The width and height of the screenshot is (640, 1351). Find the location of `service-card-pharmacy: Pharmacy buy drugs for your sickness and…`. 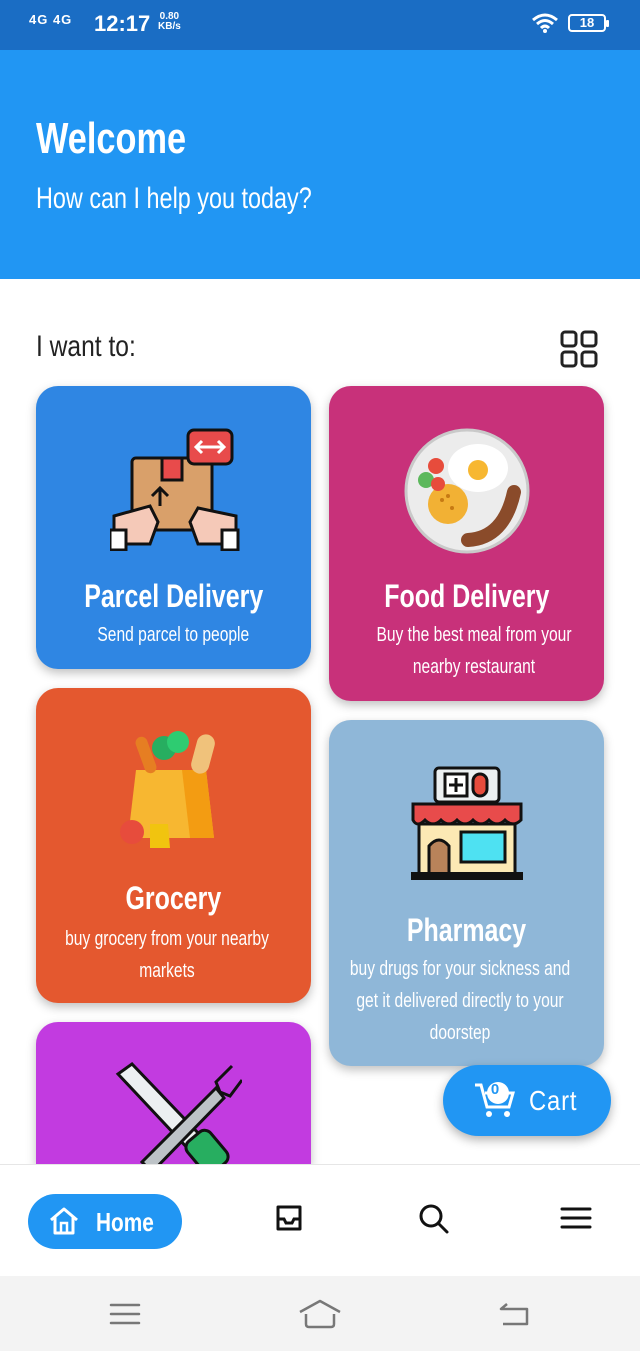

service-card-pharmacy: Pharmacy buy drugs for your sickness and… is located at coordinates (466, 893).